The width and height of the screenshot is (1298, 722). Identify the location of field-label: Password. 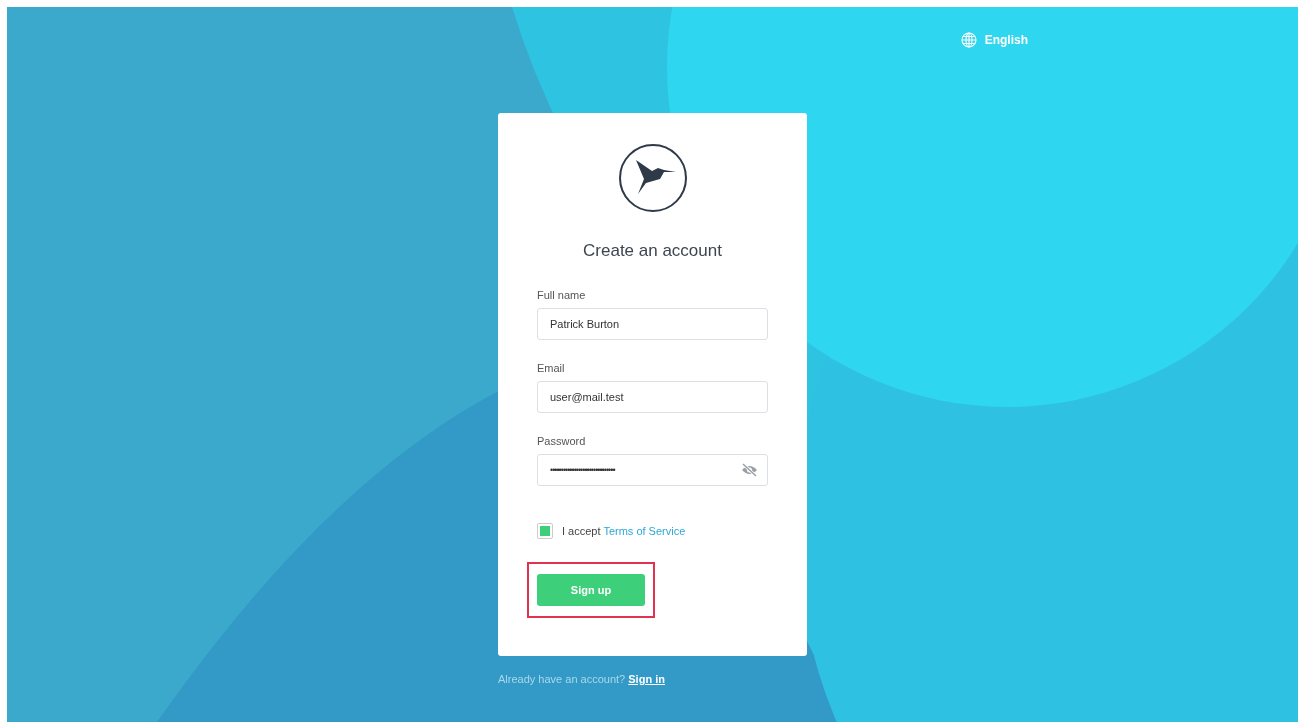
(562, 441).